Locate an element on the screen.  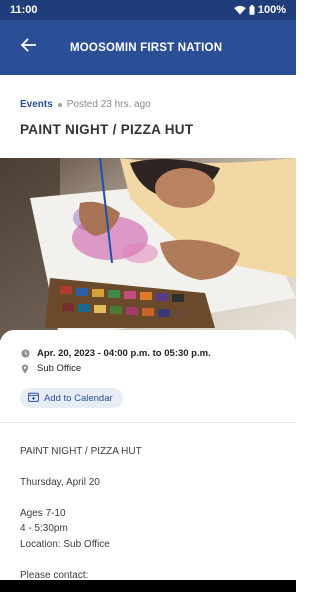
meta-separator is located at coordinates (59, 104).